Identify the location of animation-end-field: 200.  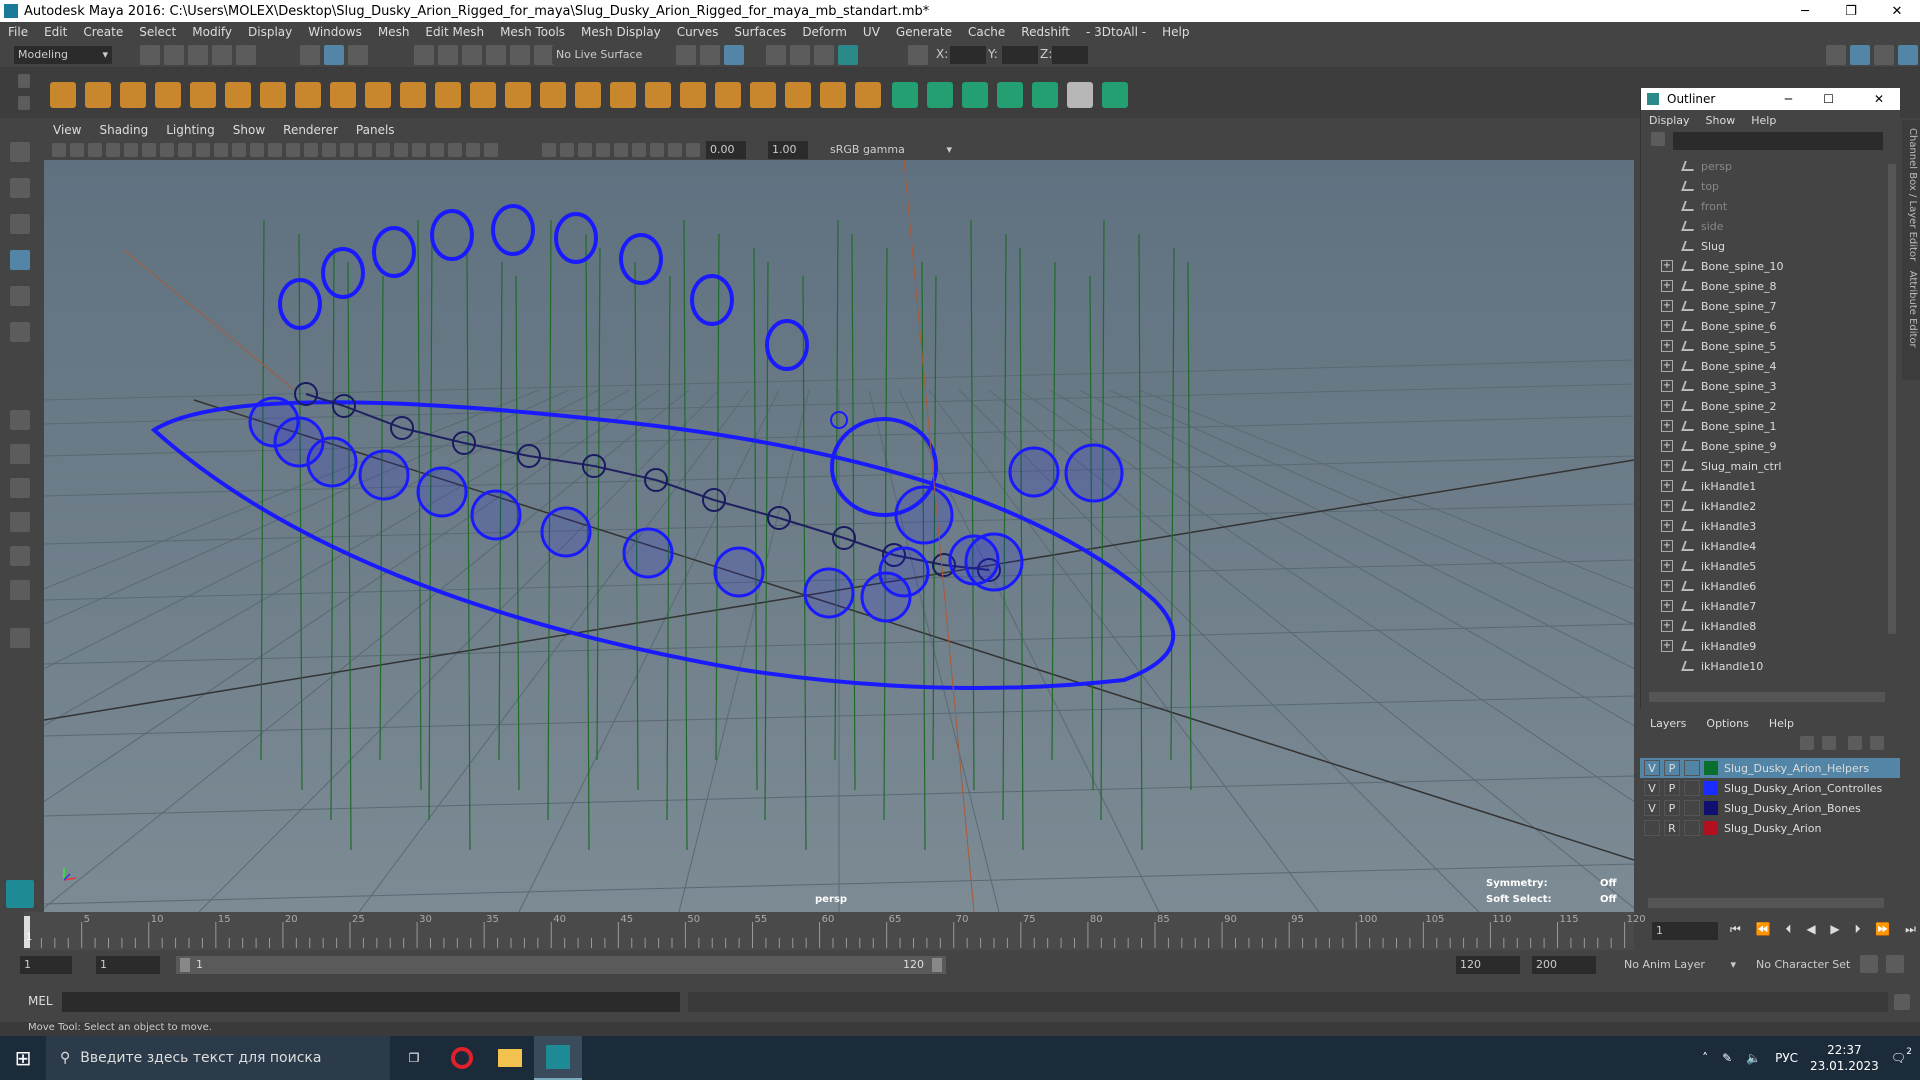
(1564, 965).